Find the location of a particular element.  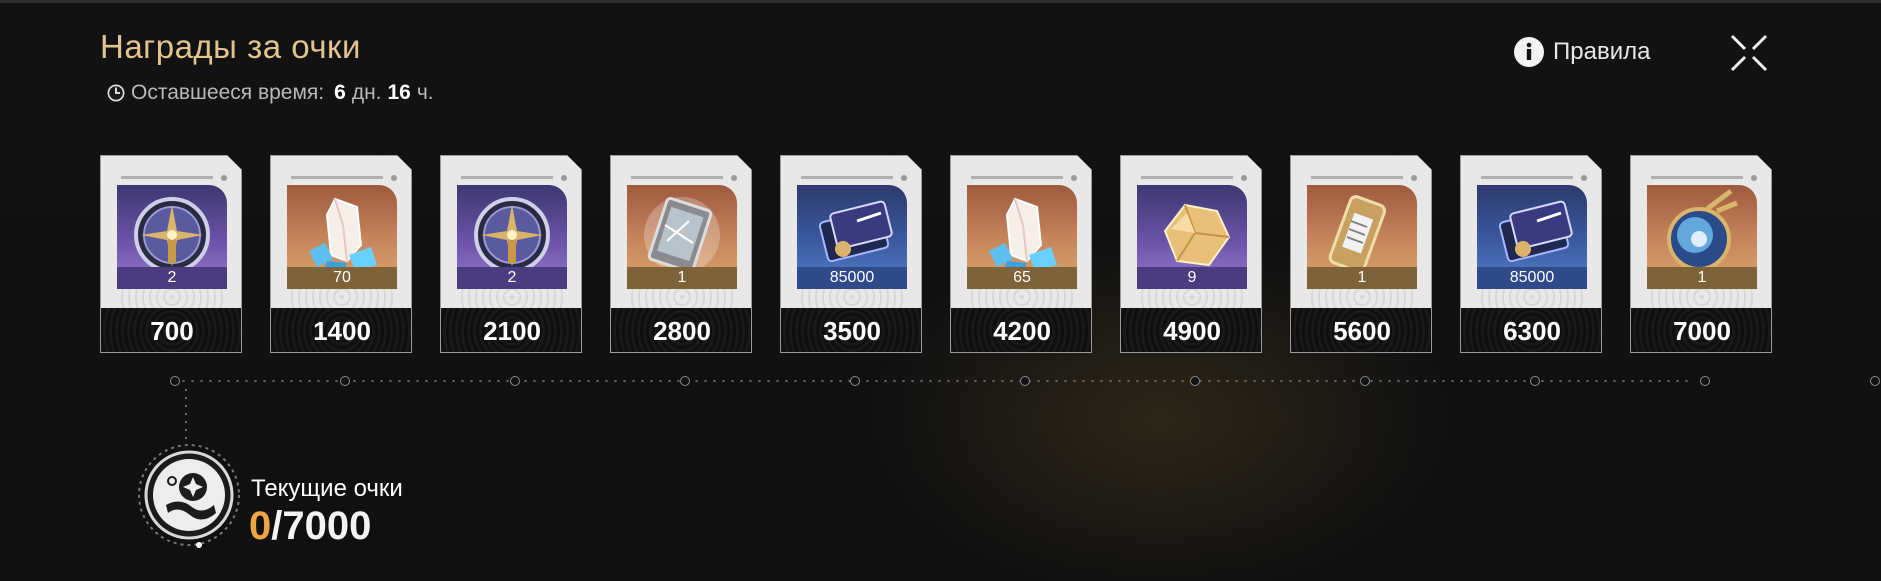

reward-card: 85000 3500 is located at coordinates (851, 254).